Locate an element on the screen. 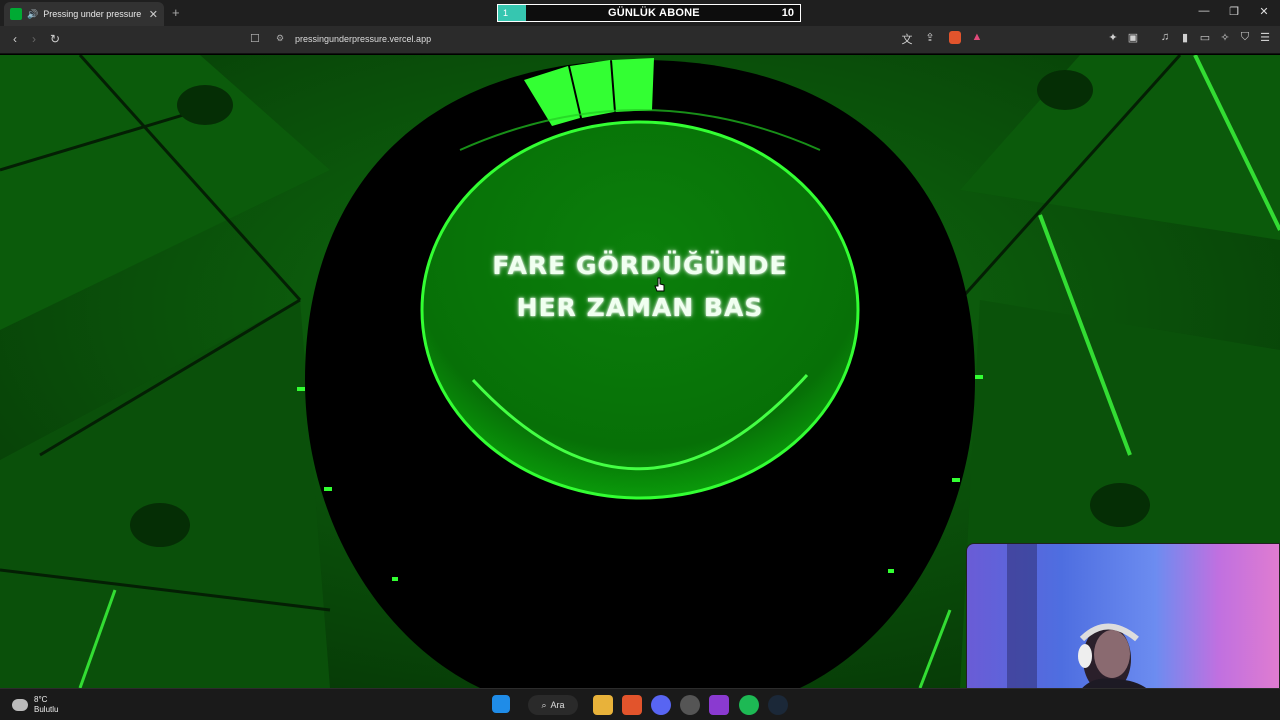 This screenshot has width=1280, height=720. speaker-icon: 🔊 is located at coordinates (32, 14).